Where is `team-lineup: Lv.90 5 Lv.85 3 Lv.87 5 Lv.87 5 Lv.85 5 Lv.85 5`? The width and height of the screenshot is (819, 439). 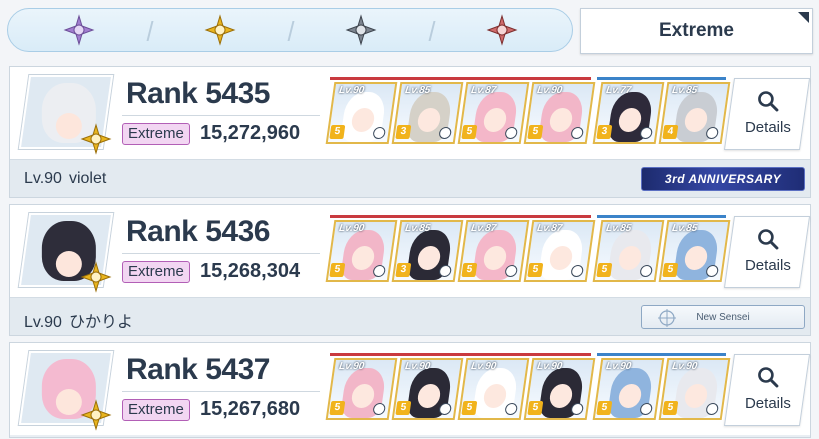 team-lineup: Lv.90 5 Lv.85 3 Lv.87 5 Lv.87 5 Lv.85 5 Lv.85 5 is located at coordinates (528, 253).